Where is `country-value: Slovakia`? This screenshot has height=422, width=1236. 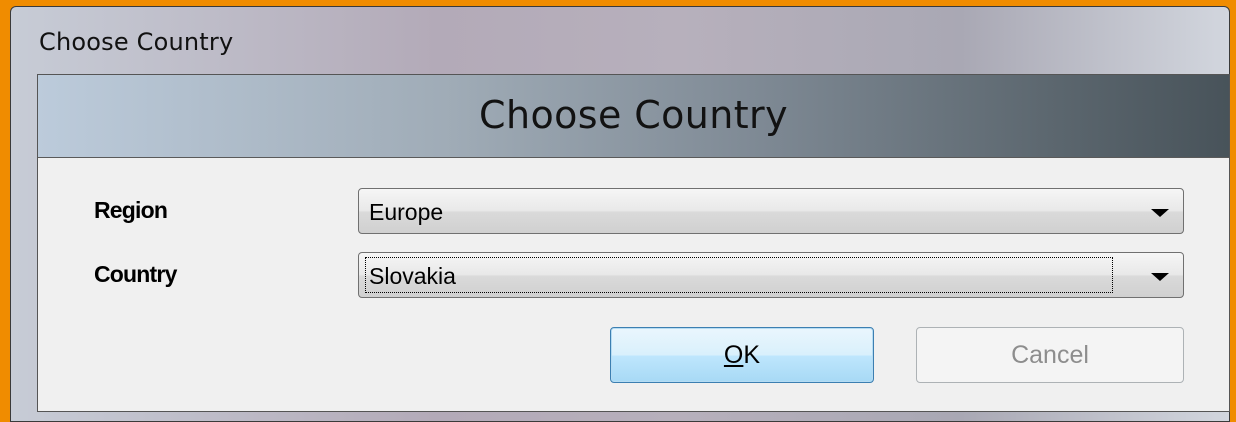 country-value: Slovakia is located at coordinates (412, 276).